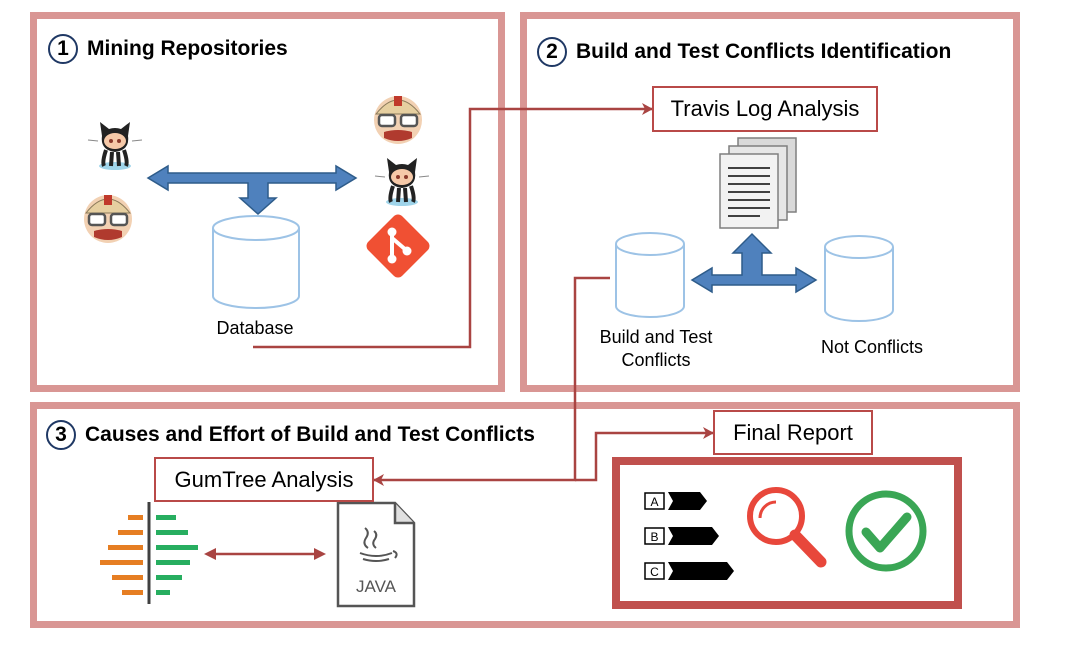  What do you see at coordinates (265, 554) in the screenshot?
I see `double-arrow-gumtree-java` at bounding box center [265, 554].